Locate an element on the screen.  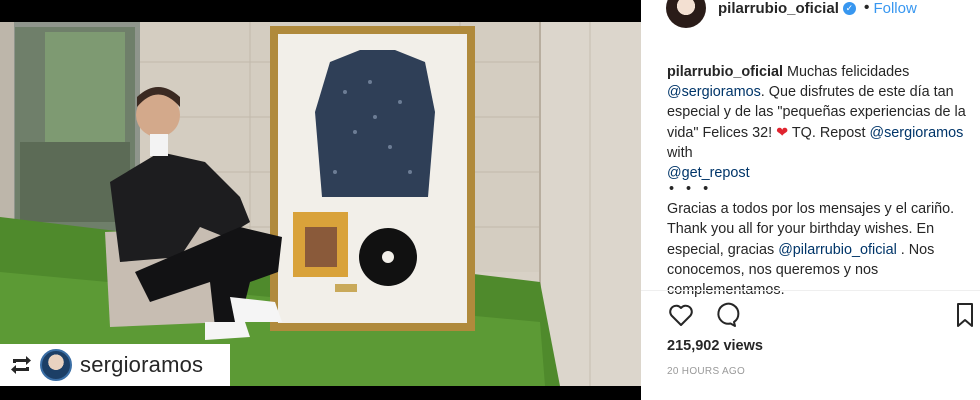
caption-text-4: with is located at coordinates (680, 152).